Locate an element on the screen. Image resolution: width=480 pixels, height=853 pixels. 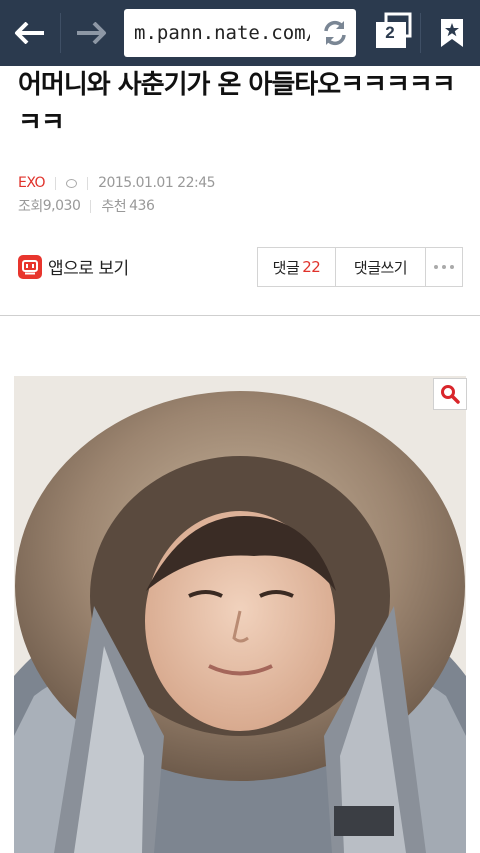
write-comment-label: 댓글쓰기 is located at coordinates (380, 267).